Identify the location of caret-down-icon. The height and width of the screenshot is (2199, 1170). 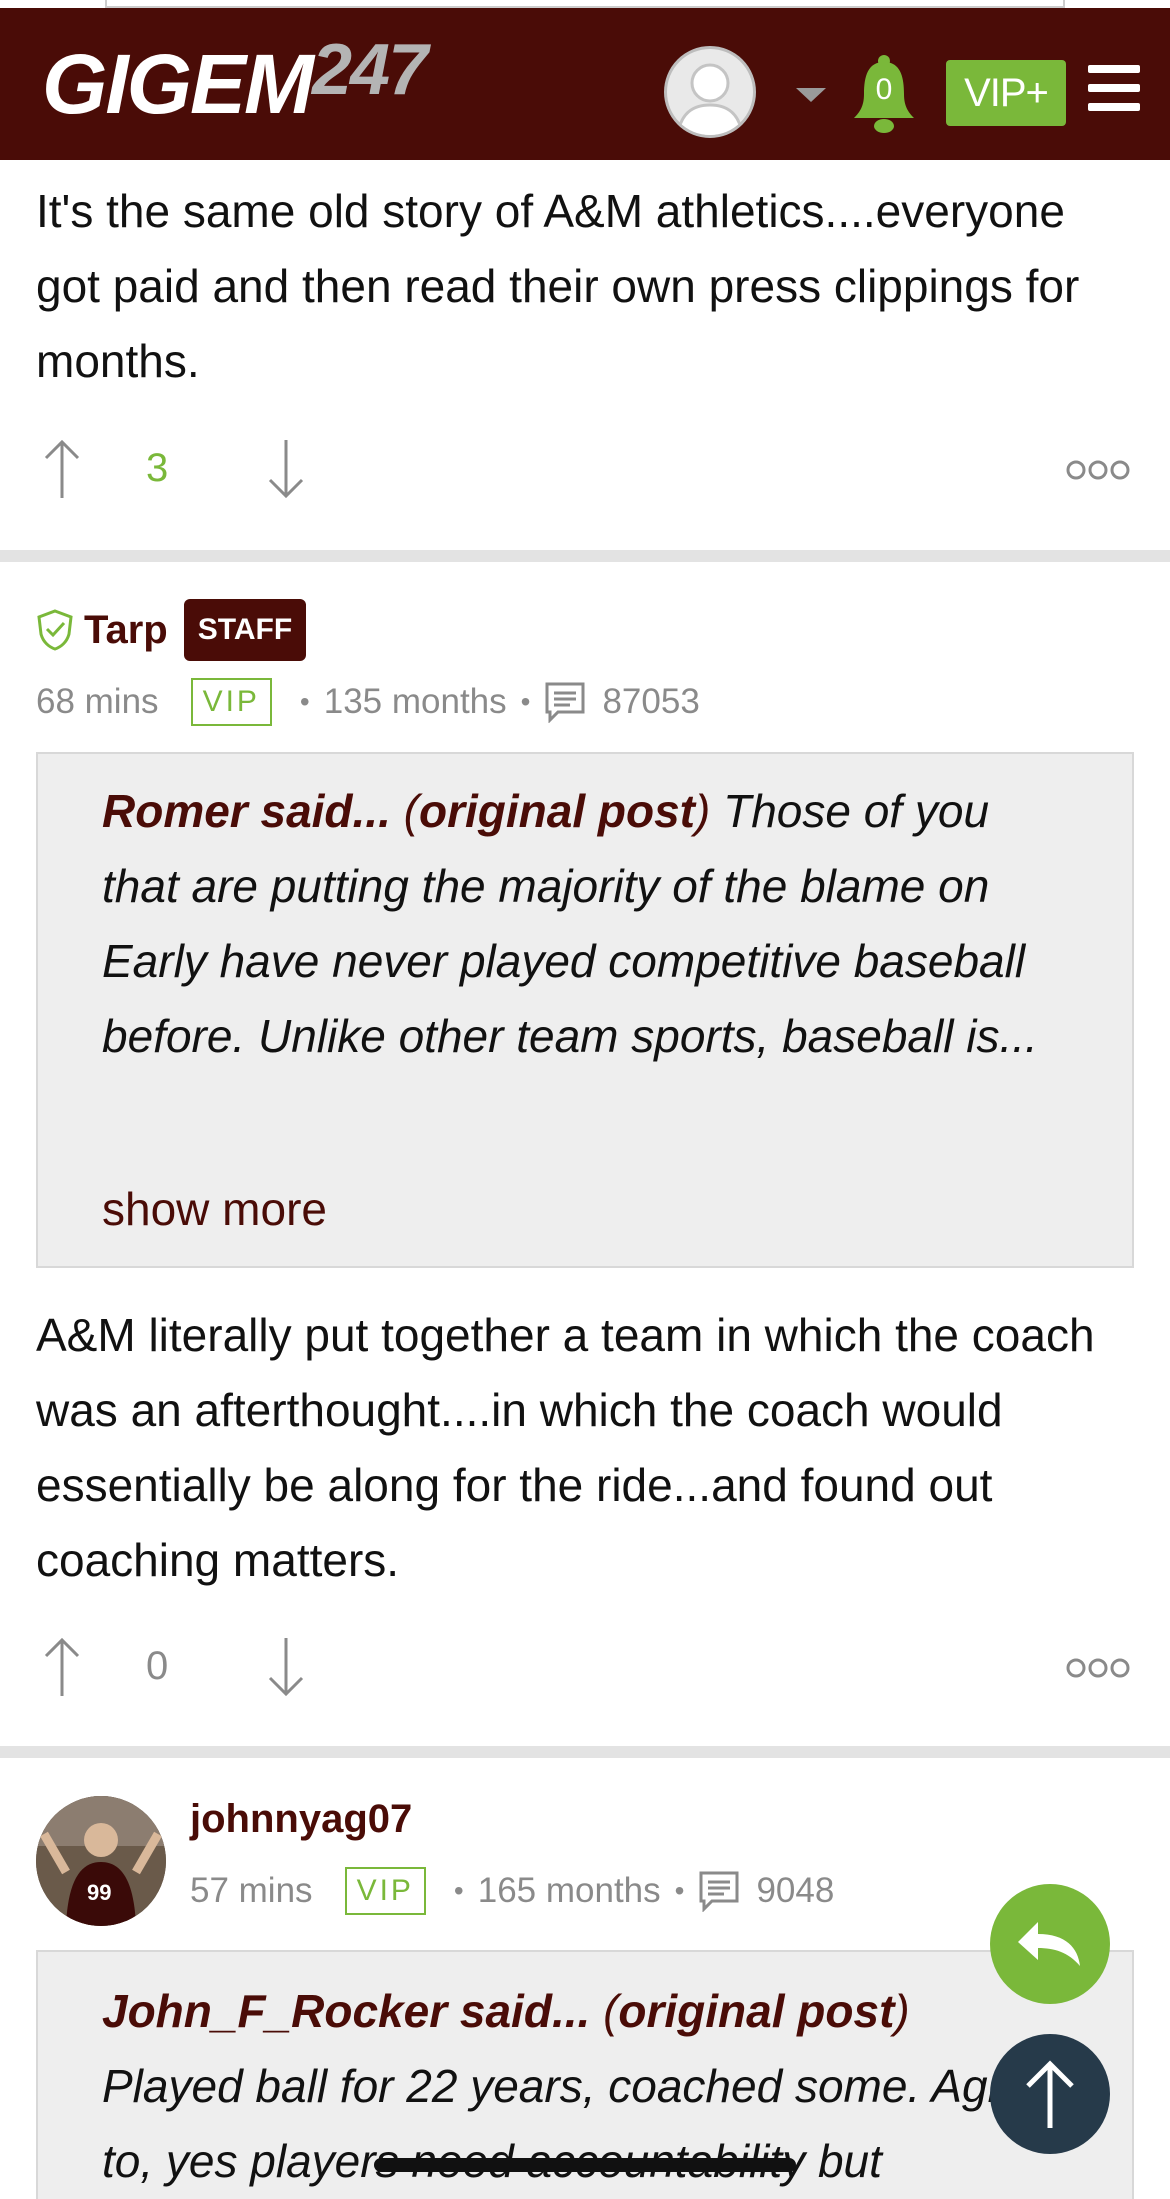
(811, 95).